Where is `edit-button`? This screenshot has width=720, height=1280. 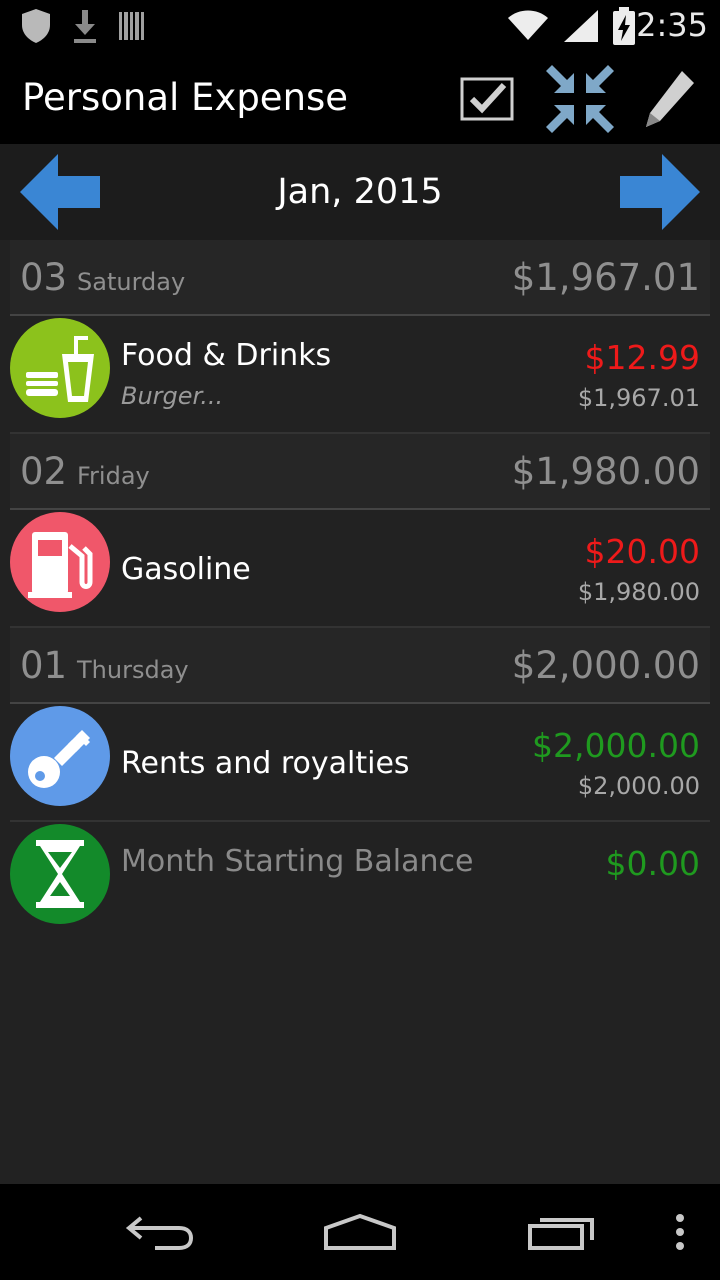
edit-button is located at coordinates (670, 99).